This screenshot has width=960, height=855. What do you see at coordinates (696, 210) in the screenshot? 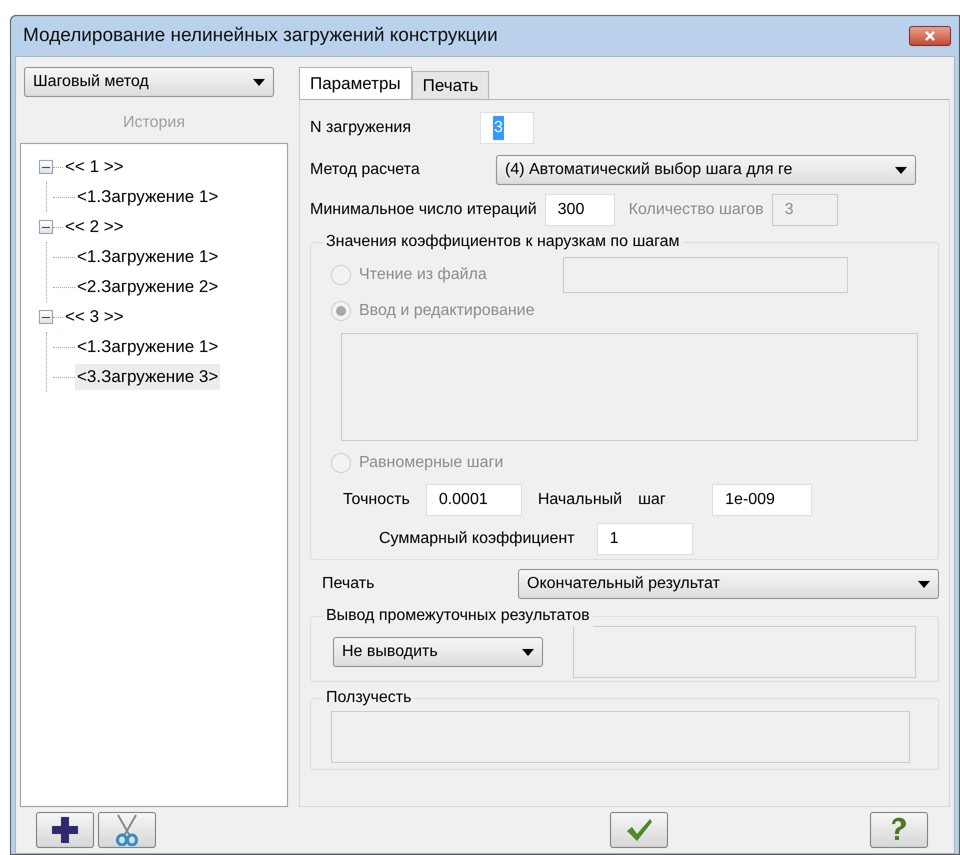
I see `field-label: Количество шагов` at bounding box center [696, 210].